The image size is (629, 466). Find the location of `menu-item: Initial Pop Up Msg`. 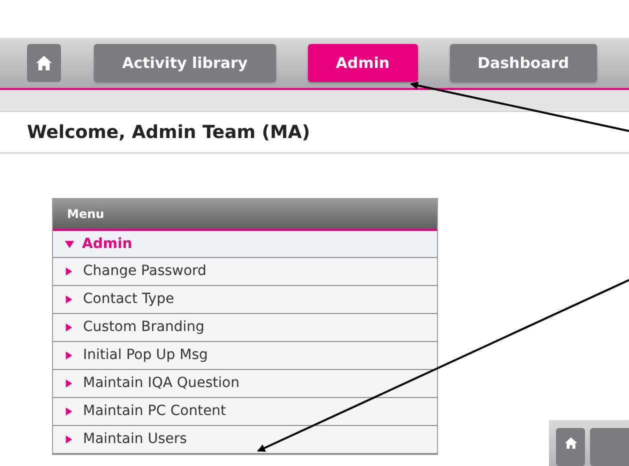

menu-item: Initial Pop Up Msg is located at coordinates (245, 356).